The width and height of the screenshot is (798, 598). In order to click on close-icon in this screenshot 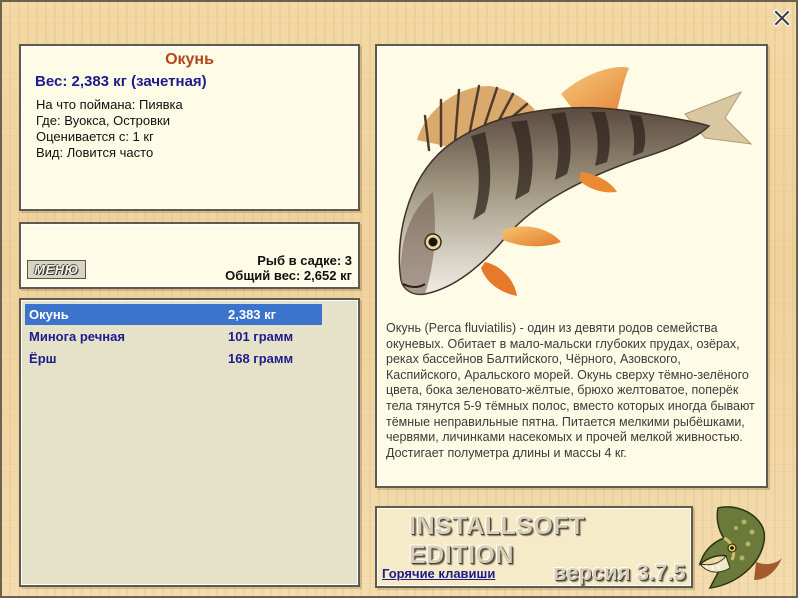, I will do `click(782, 18)`.